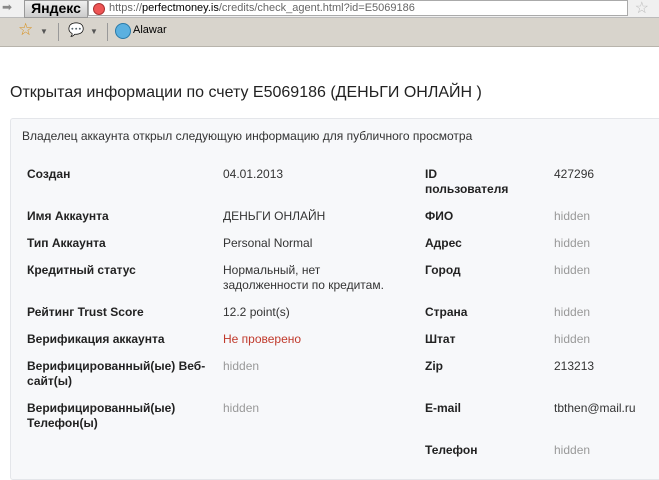 The image size is (659, 480). Describe the element at coordinates (268, 243) in the screenshot. I see `field-value: Personal Normal` at that location.